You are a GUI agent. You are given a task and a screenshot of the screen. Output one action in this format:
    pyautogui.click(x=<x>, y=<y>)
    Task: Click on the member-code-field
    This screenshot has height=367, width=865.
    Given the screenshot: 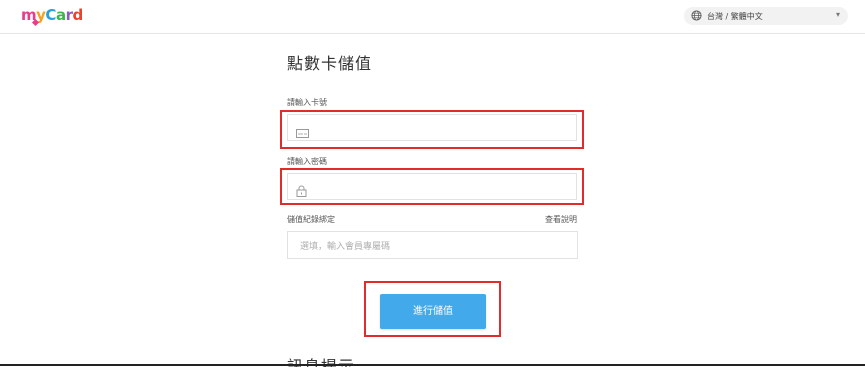 What is the action you would take?
    pyautogui.click(x=432, y=245)
    